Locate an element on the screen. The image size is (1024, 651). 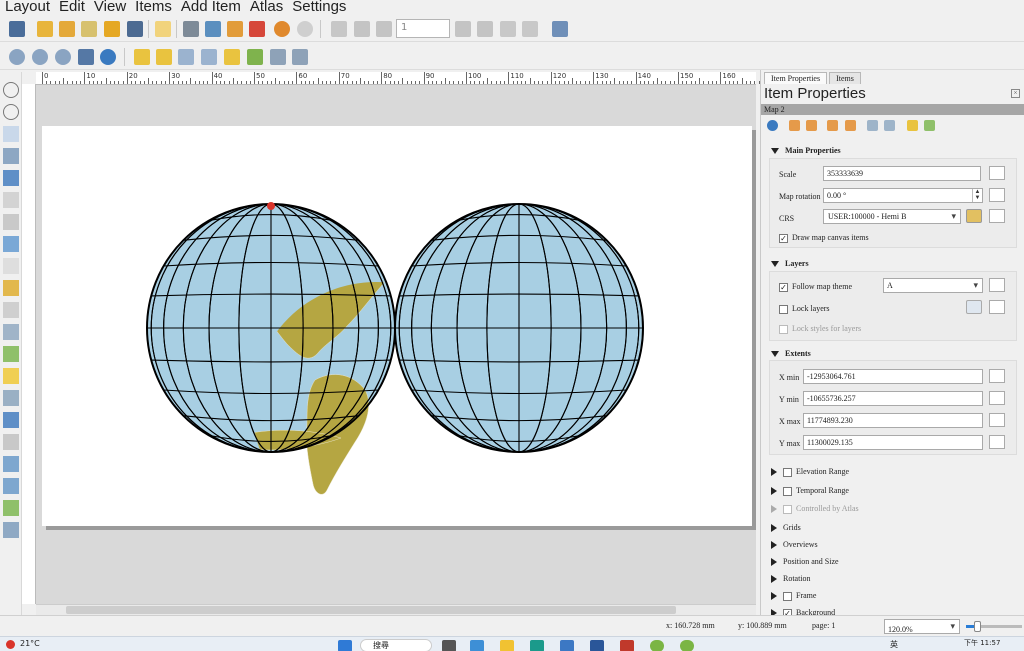
add-arrow-icon is located at coordinates (11, 398).